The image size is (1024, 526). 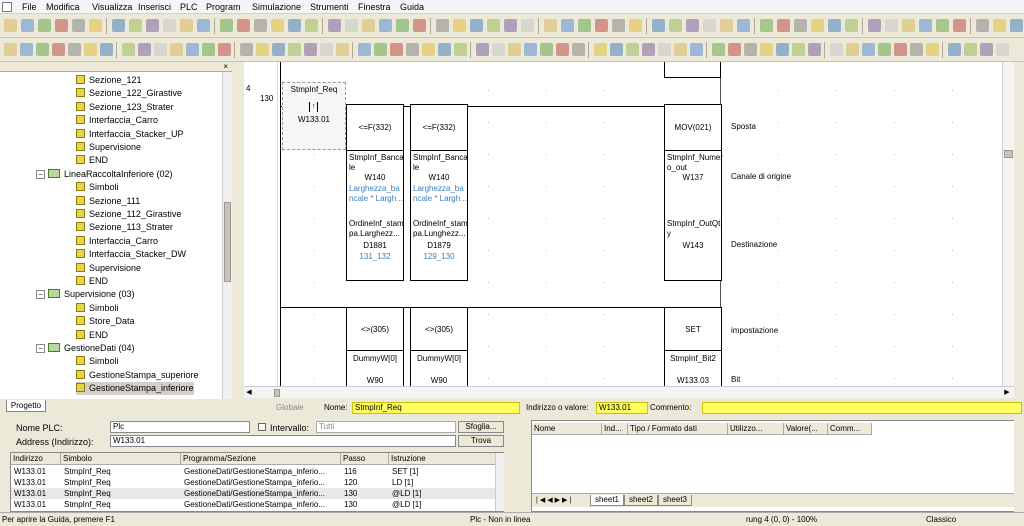 What do you see at coordinates (26, 406) in the screenshot?
I see `tab-progetto: Progetto` at bounding box center [26, 406].